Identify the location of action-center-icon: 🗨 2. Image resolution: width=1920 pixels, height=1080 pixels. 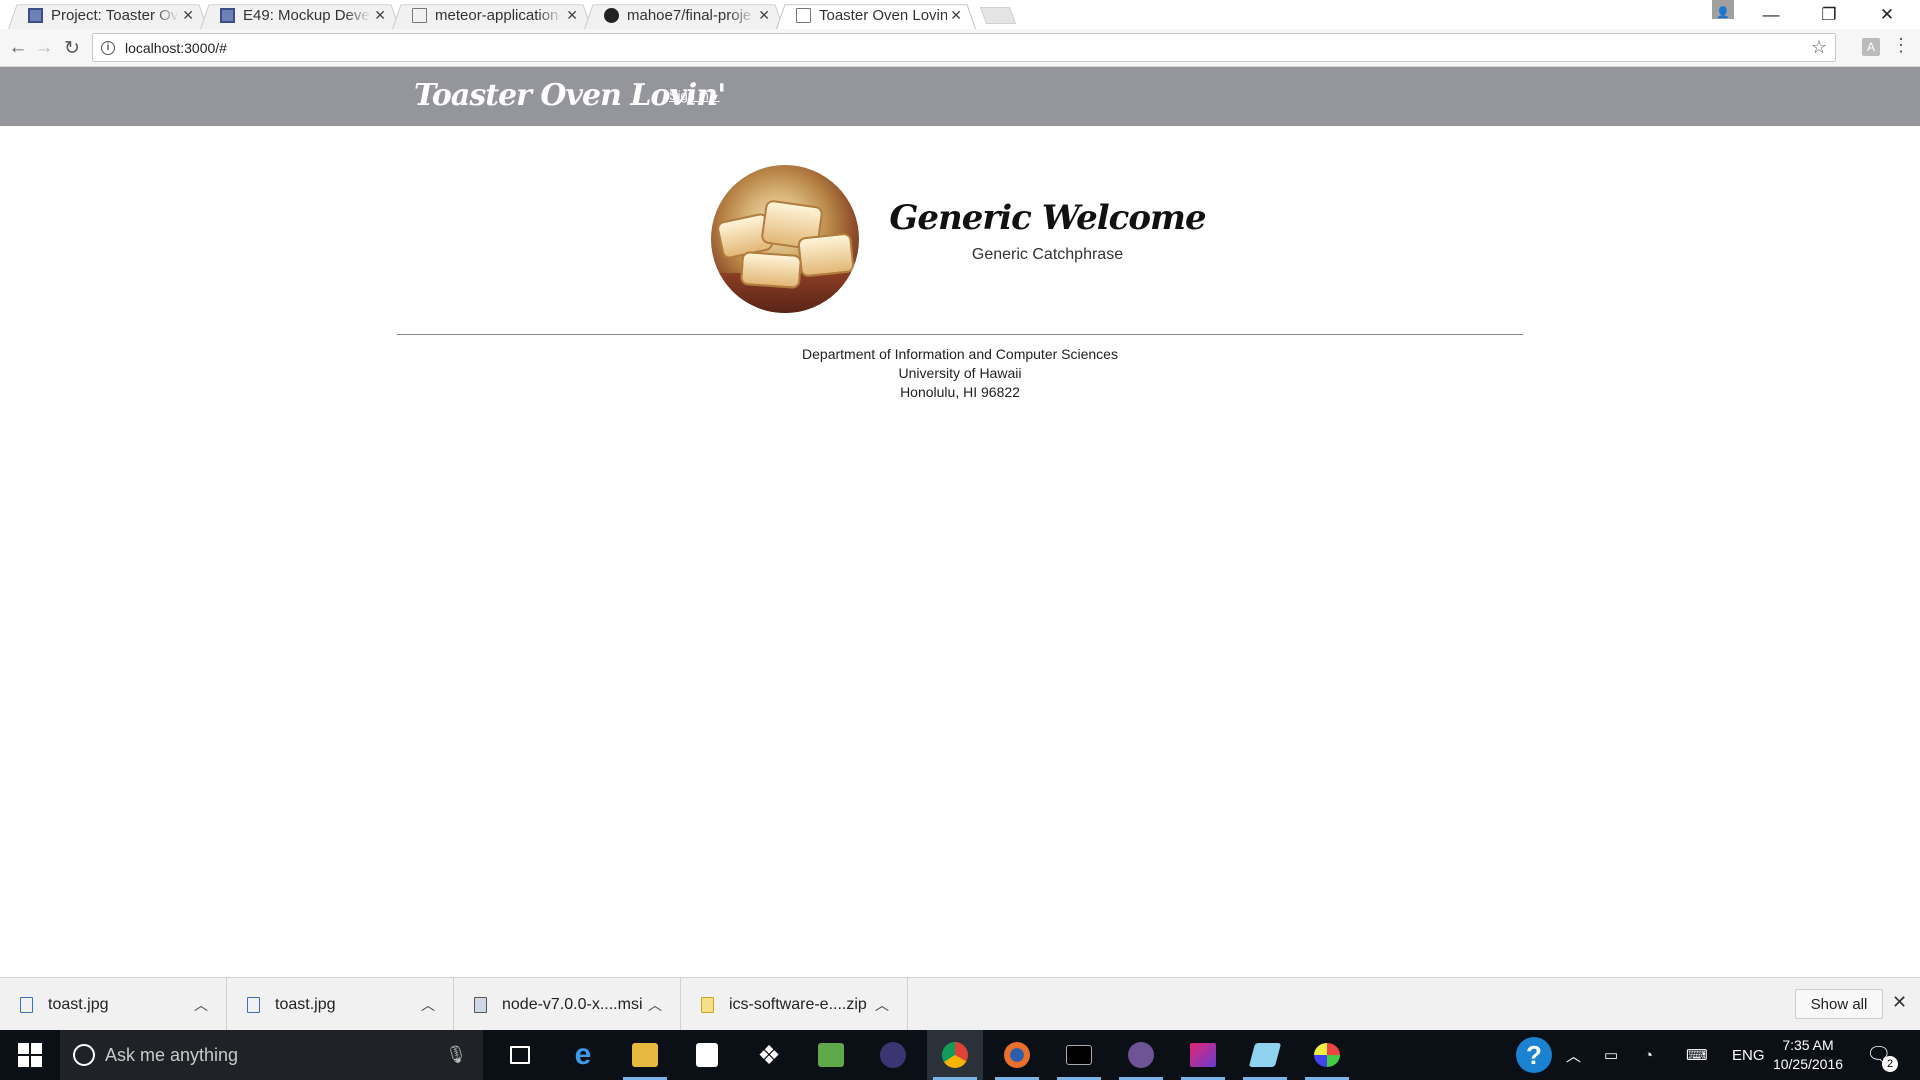
(1882, 1057).